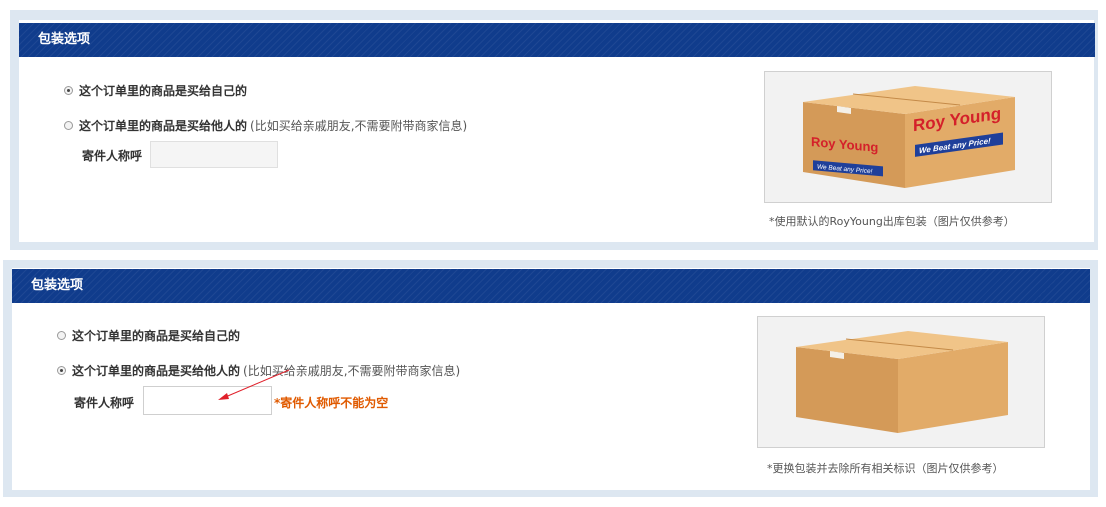 The height and width of the screenshot is (507, 1106). I want to click on plain-box-image, so click(902, 382).